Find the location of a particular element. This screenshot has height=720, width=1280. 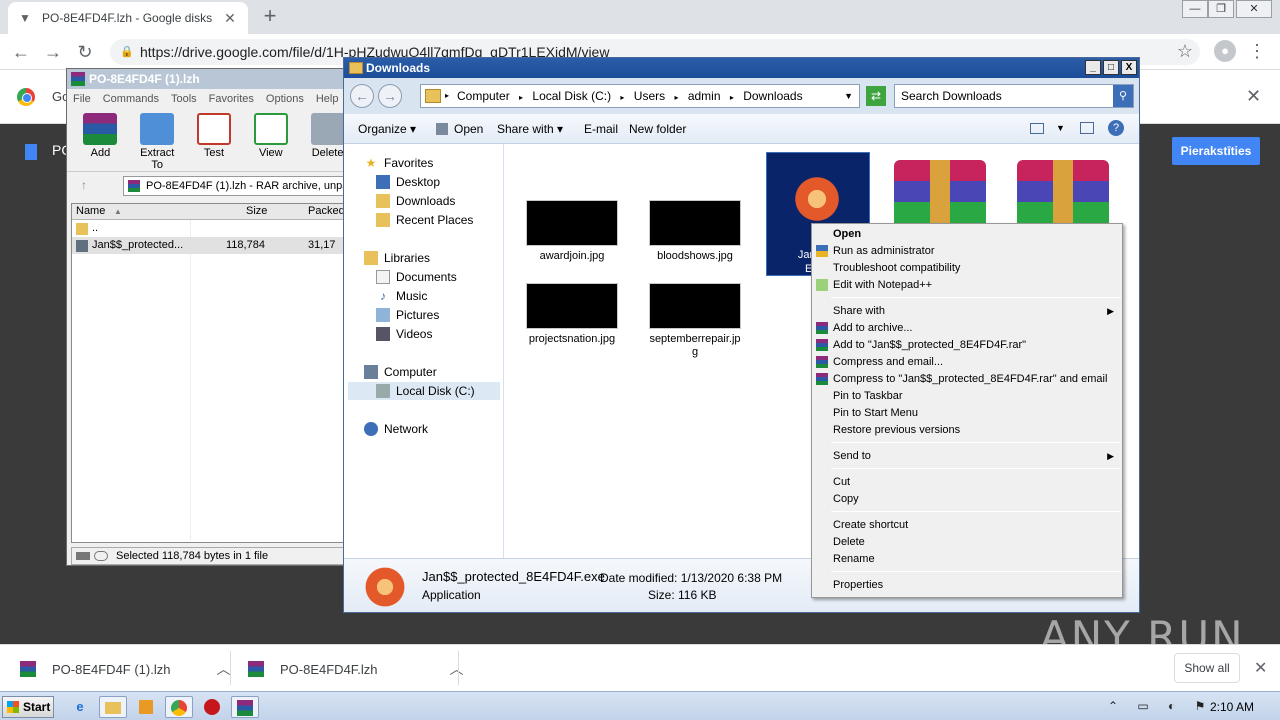

menu-file: File is located at coordinates (82, 99).